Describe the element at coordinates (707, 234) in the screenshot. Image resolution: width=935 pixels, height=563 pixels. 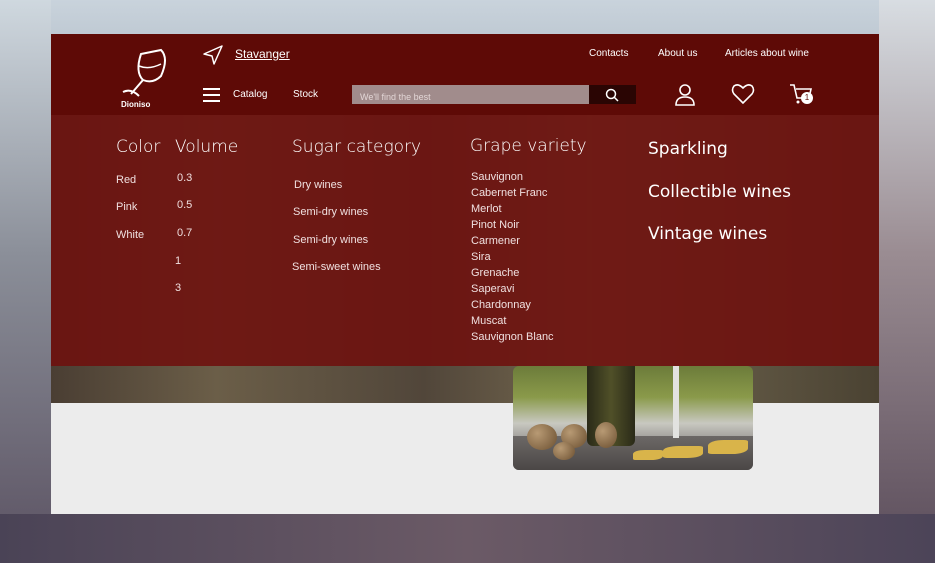
I see `vintage-wines-link: Vintage wines` at that location.